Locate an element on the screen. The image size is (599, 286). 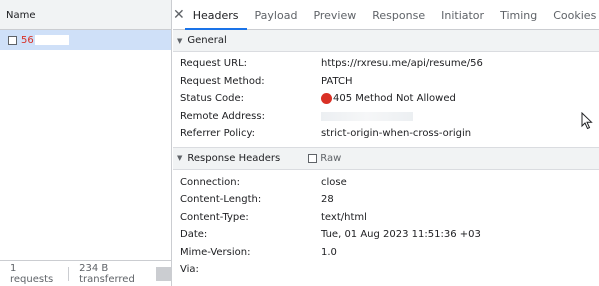
redacted-request-name is located at coordinates (51, 40).